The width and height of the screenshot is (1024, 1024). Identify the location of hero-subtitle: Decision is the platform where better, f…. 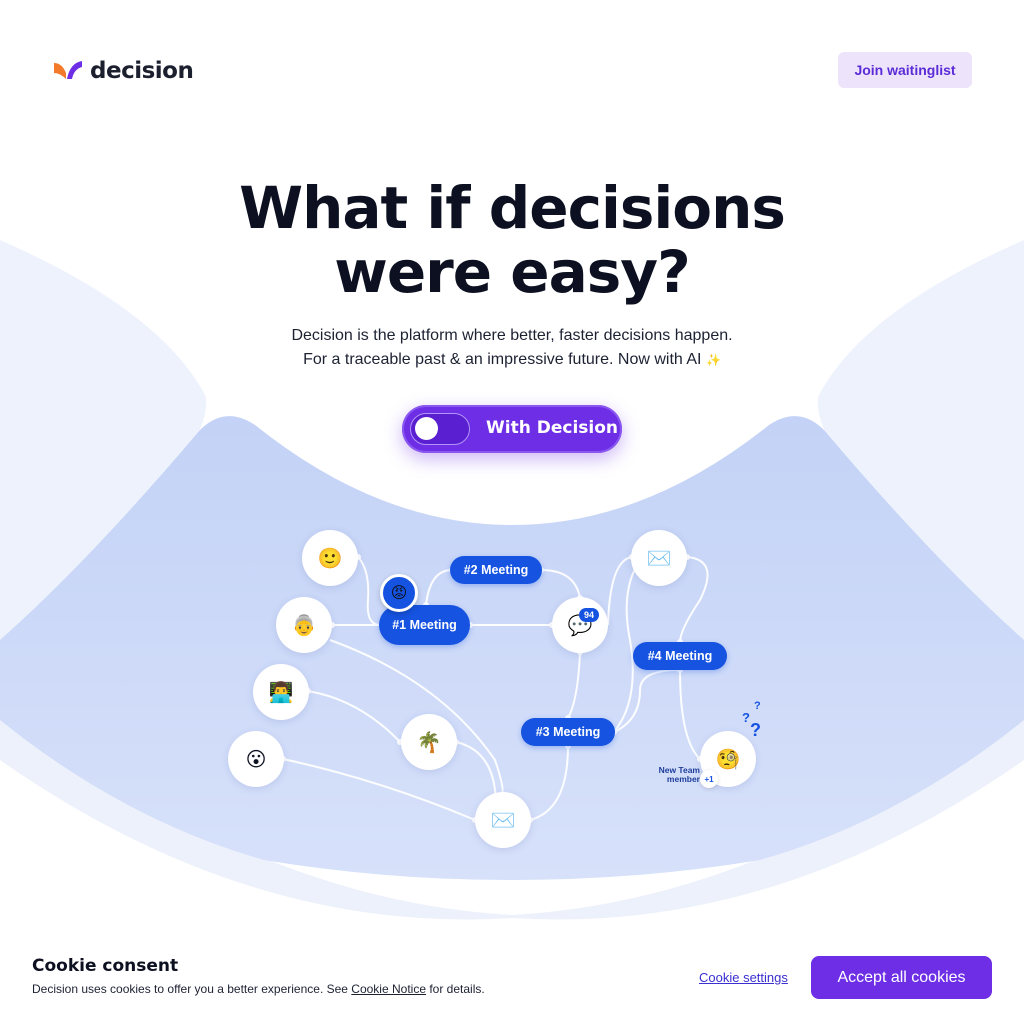
(512, 348).